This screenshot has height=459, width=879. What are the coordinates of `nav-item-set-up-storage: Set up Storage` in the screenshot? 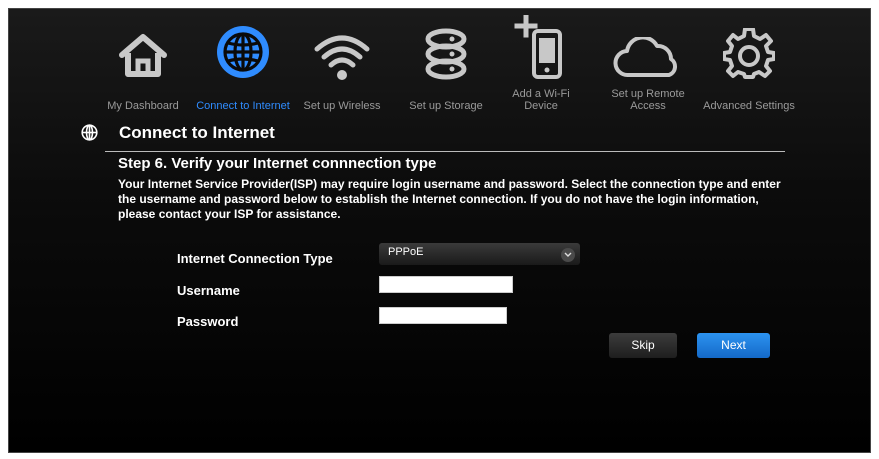 It's located at (446, 61).